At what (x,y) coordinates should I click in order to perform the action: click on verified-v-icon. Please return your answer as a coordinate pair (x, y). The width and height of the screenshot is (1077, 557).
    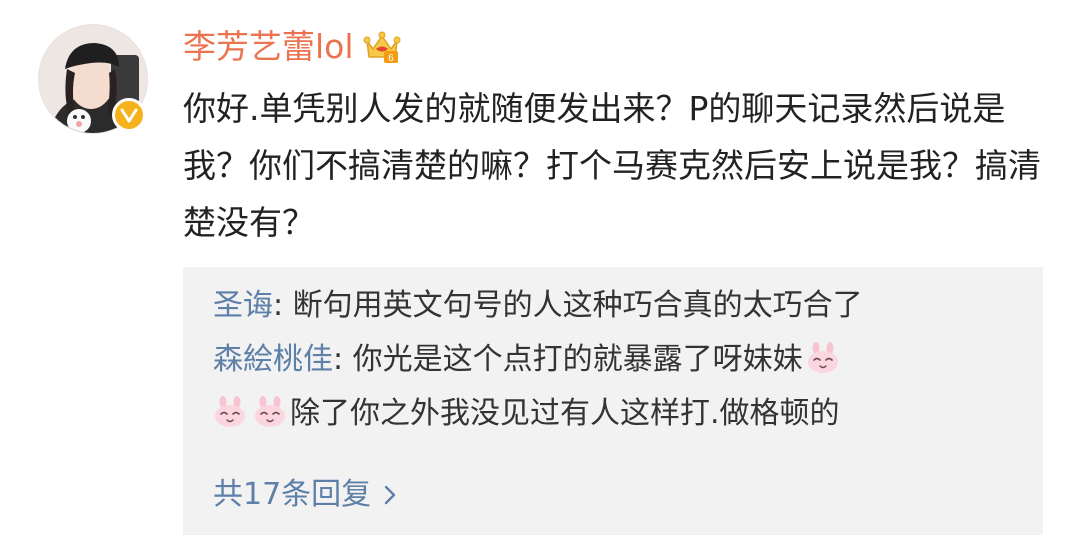
    Looking at the image, I should click on (129, 115).